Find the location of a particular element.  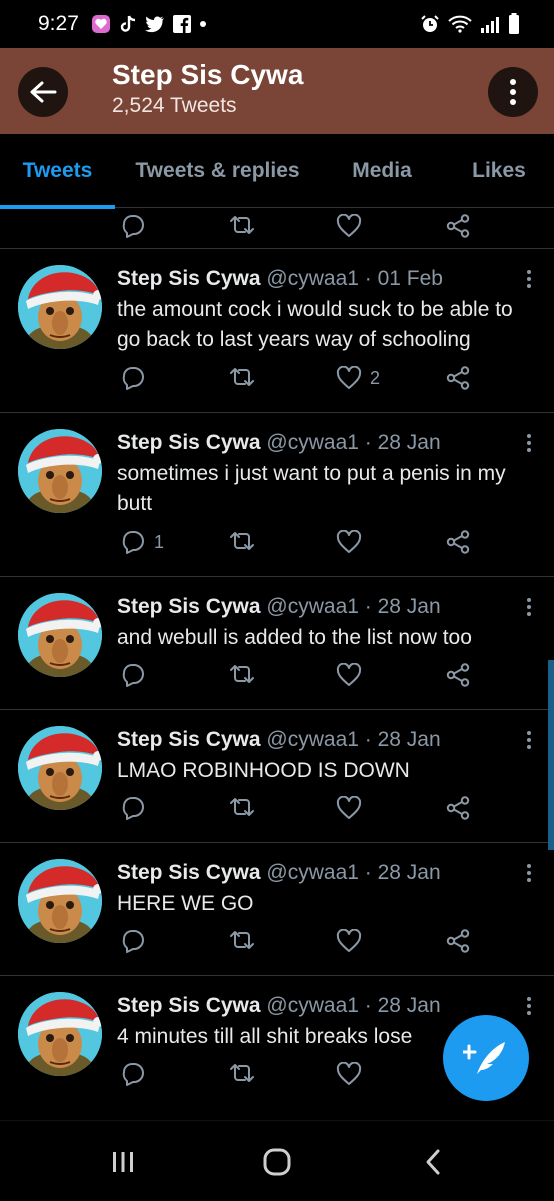

system-nav-bar is located at coordinates (277, 1160).